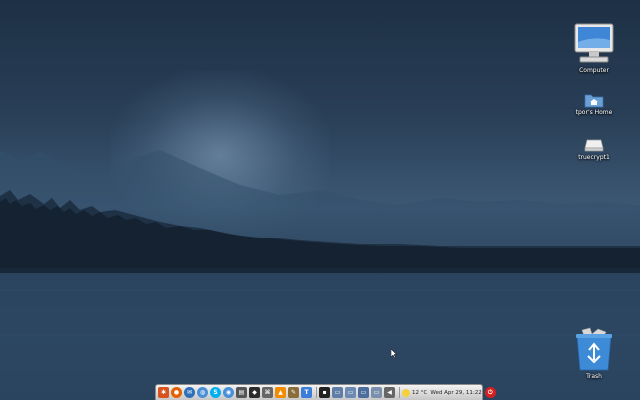 This screenshot has height=400, width=640. I want to click on power-icon: ⏻, so click(490, 392).